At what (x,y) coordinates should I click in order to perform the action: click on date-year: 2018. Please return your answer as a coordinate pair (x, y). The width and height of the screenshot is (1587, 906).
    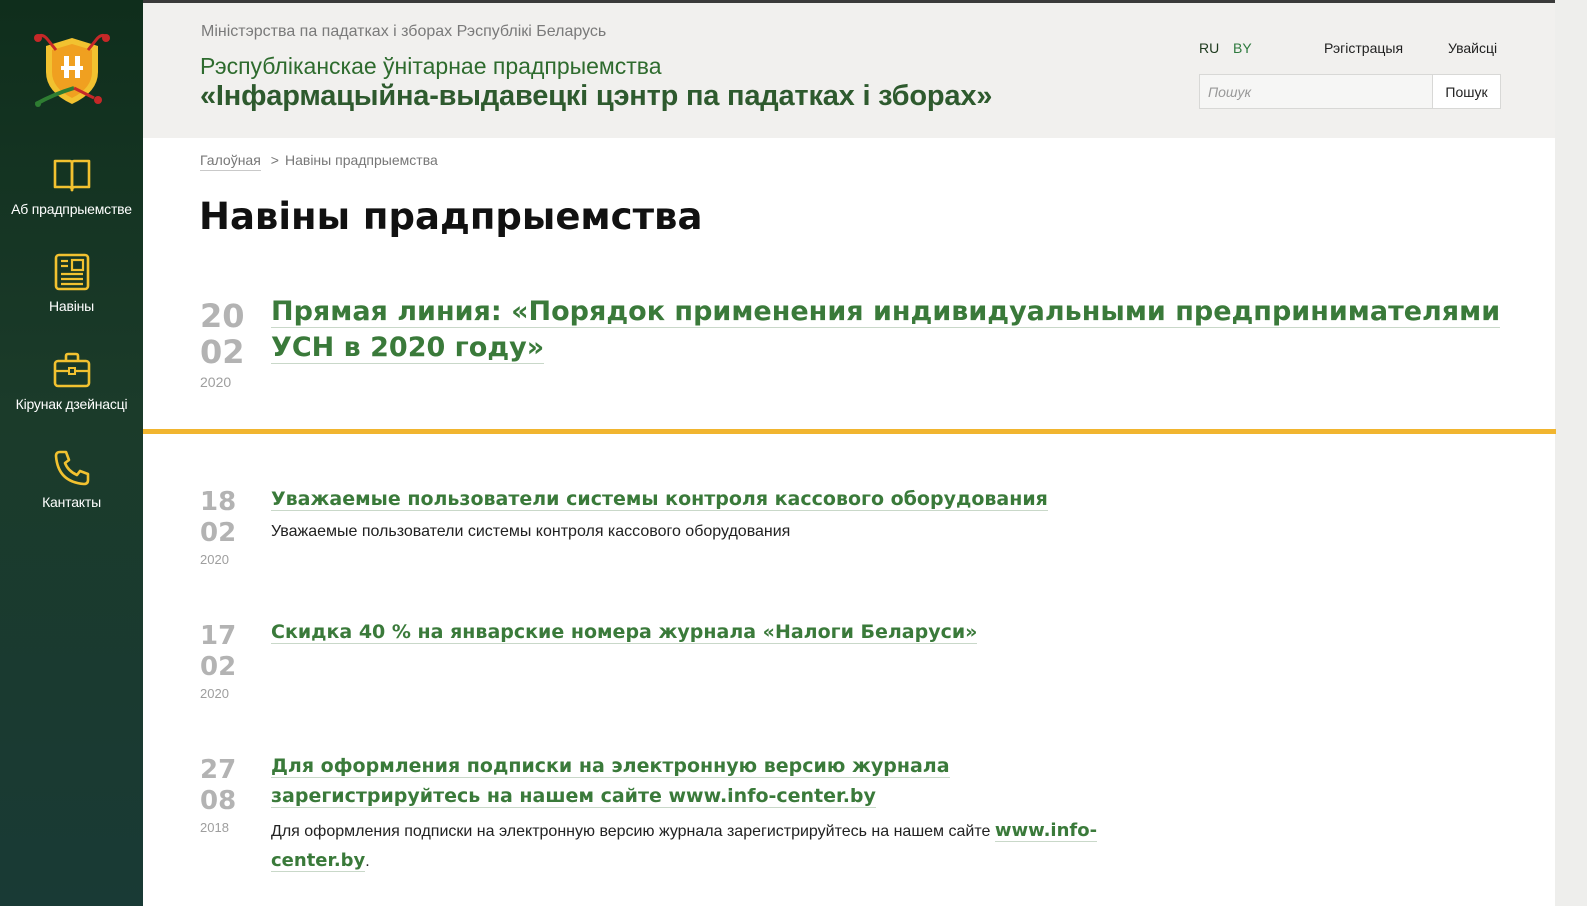
    Looking at the image, I should click on (214, 827).